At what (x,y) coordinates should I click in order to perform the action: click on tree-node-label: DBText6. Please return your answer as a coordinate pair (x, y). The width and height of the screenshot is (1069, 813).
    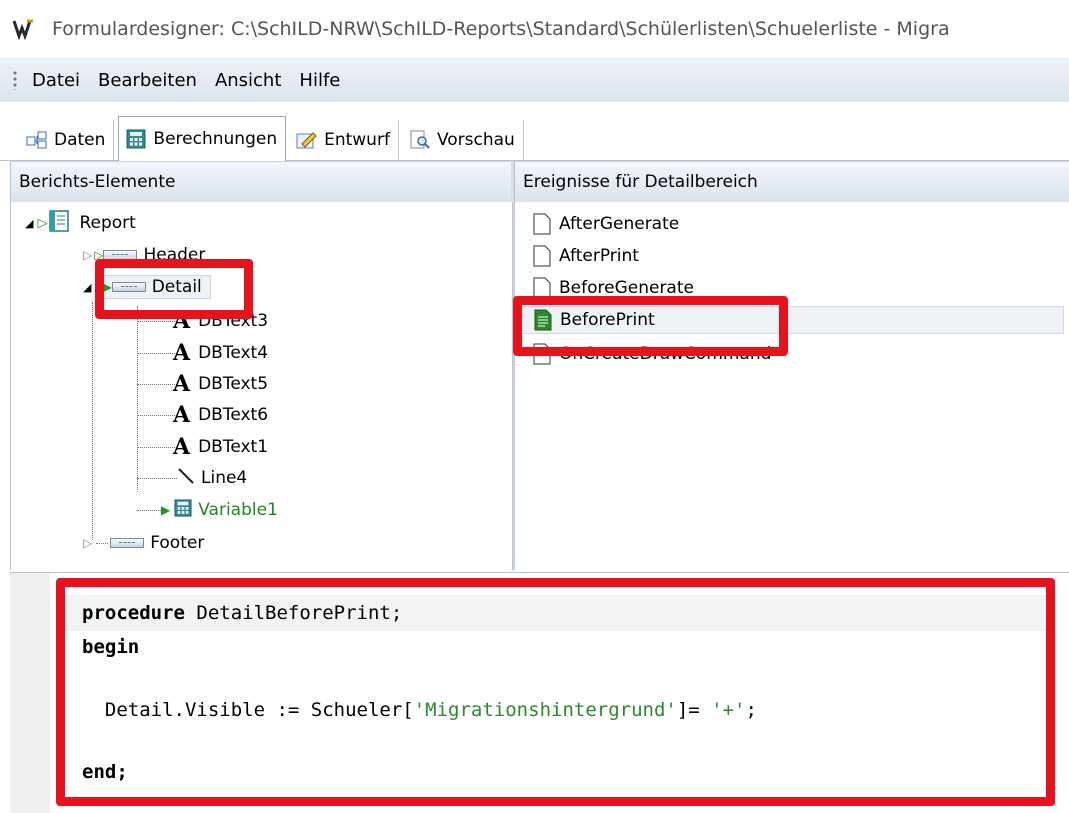
    Looking at the image, I should click on (233, 415).